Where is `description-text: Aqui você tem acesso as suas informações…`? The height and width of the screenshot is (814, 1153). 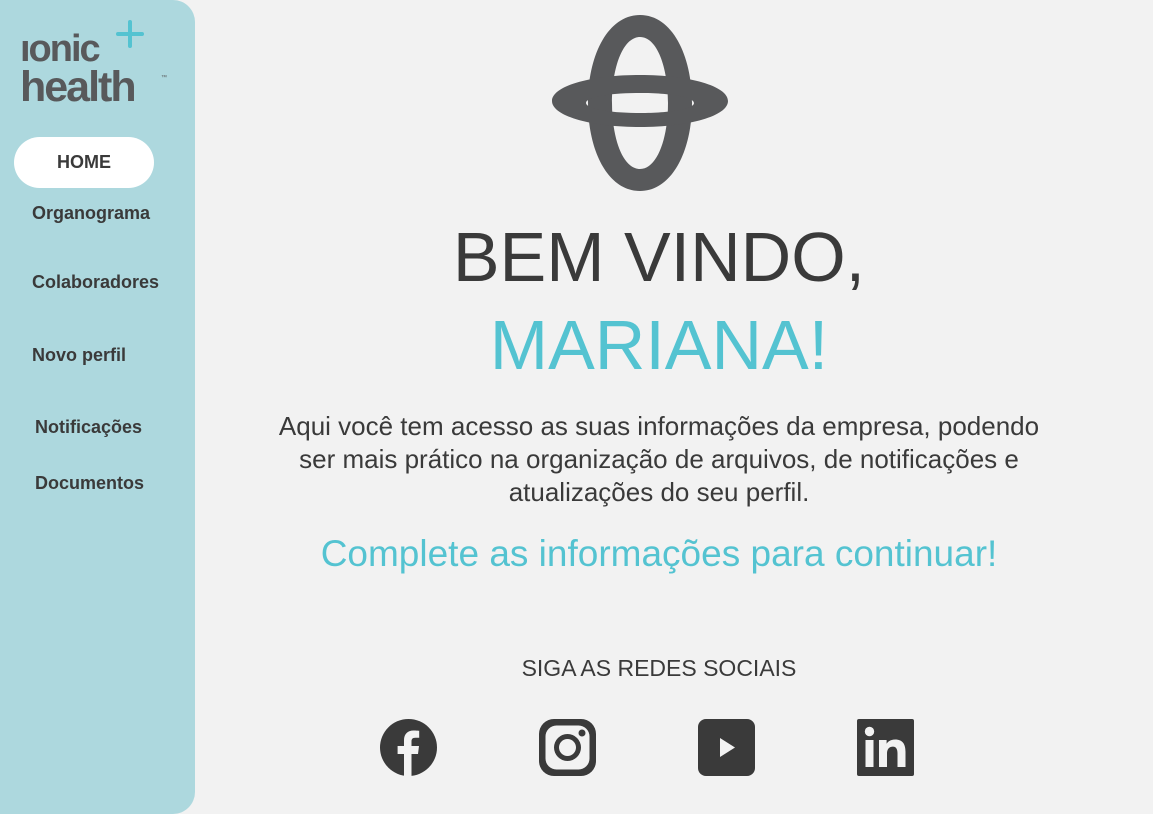
description-text: Aqui você tem acesso as suas informações… is located at coordinates (659, 459).